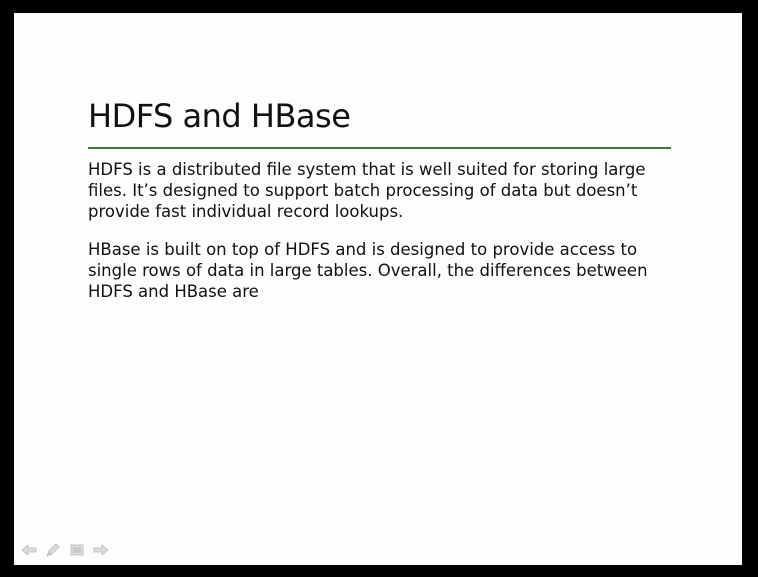 The height and width of the screenshot is (577, 758). I want to click on slide-menu-button, so click(77, 550).